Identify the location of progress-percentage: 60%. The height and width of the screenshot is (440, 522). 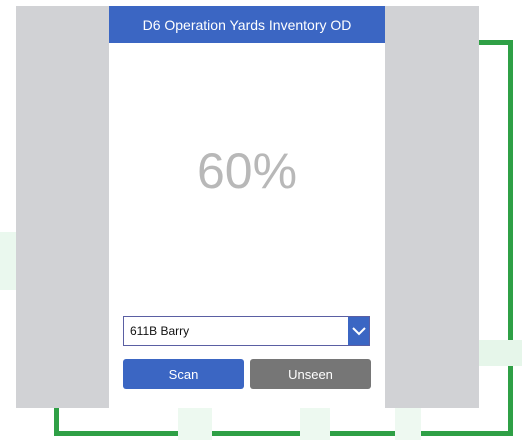
(247, 171).